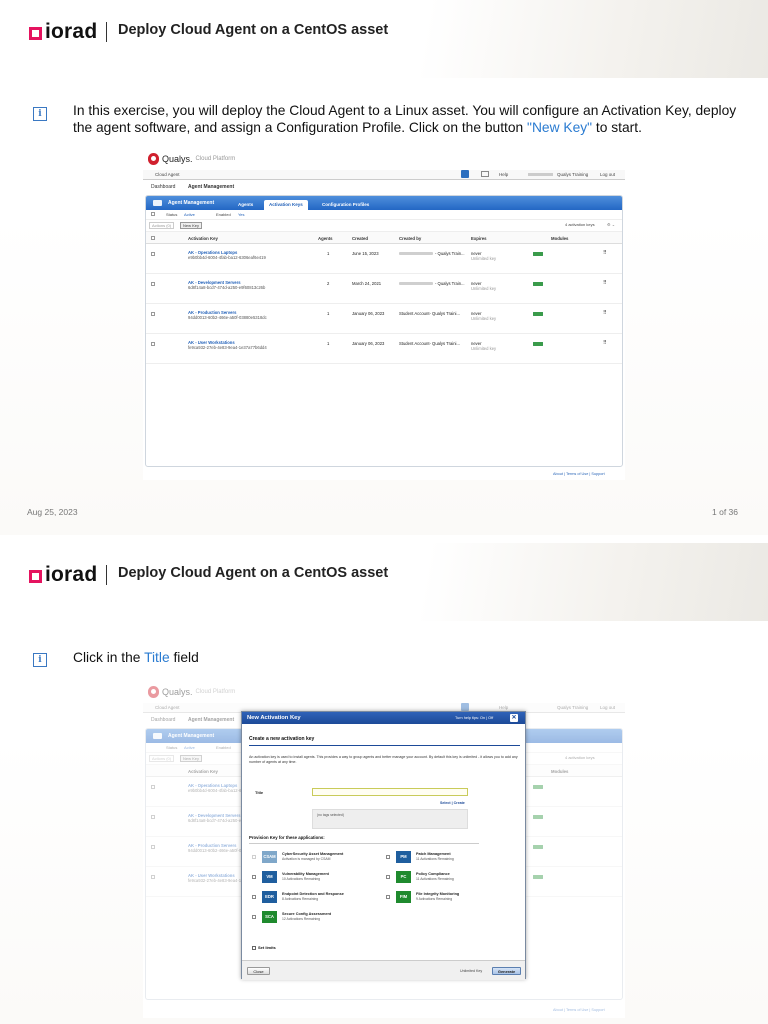 Image resolution: width=768 pixels, height=1024 pixels. Describe the element at coordinates (540, 174) in the screenshot. I see `user-name-redacted` at that location.